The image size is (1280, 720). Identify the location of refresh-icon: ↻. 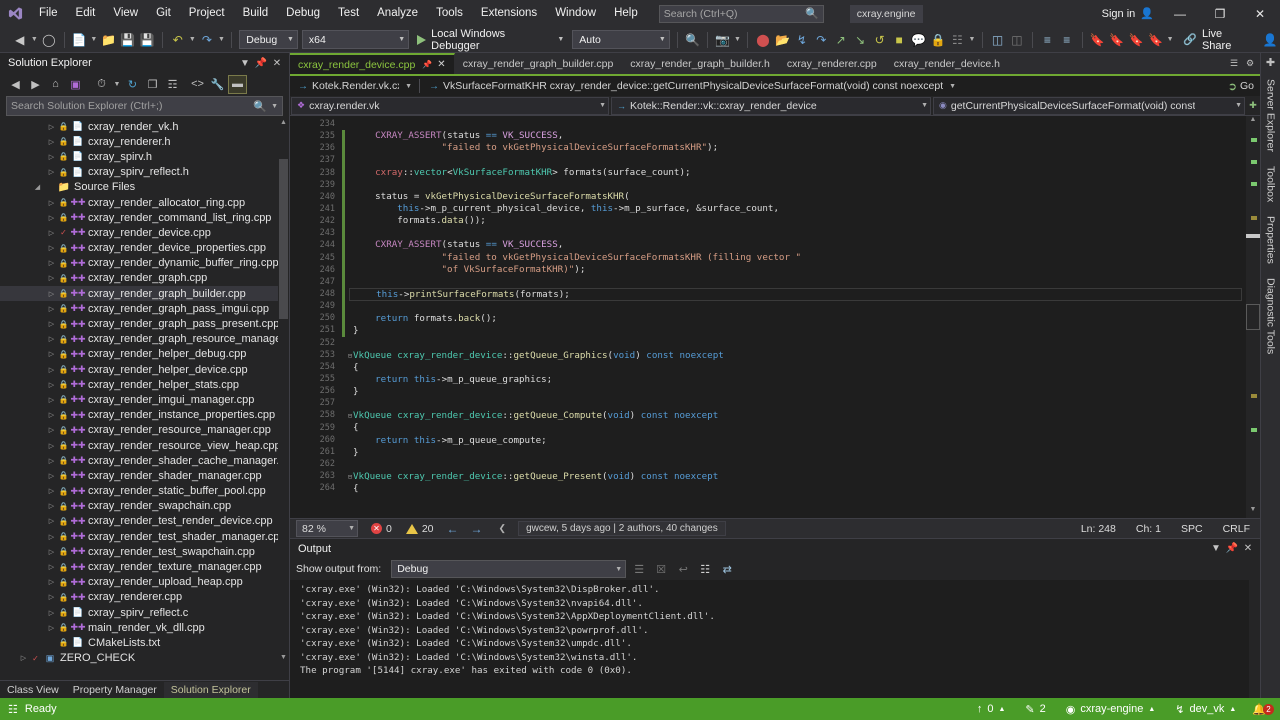
(132, 84).